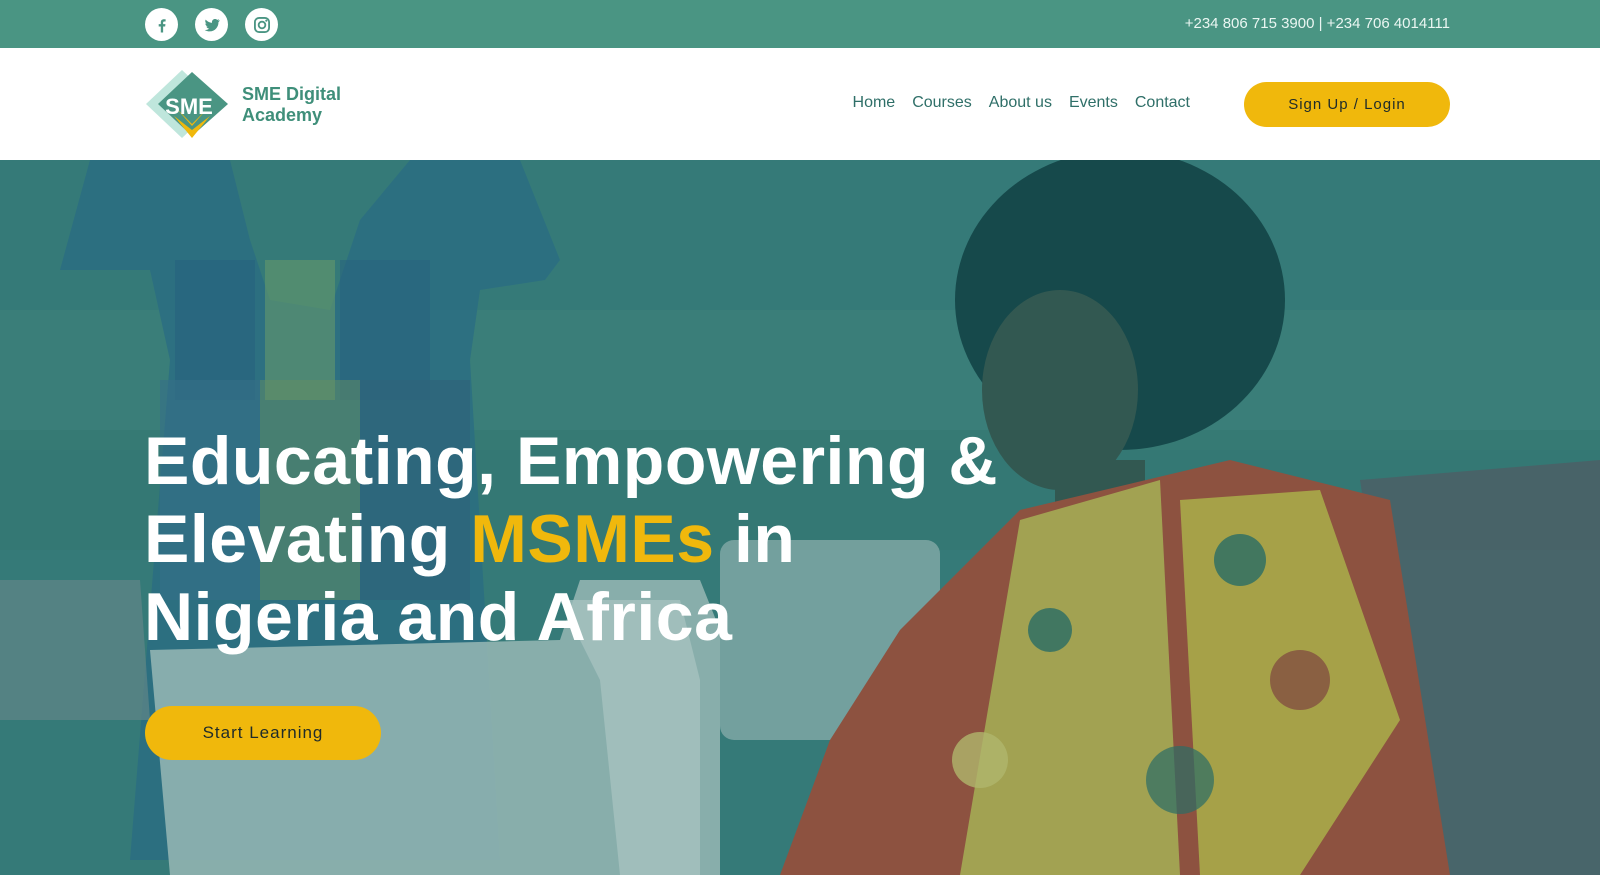  Describe the element at coordinates (263, 733) in the screenshot. I see `start-learning-button: Start Learning` at that location.